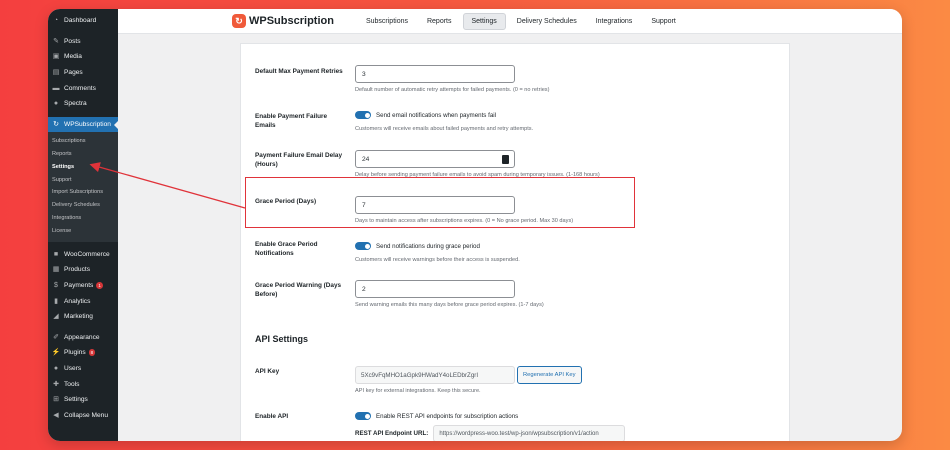  What do you see at coordinates (83, 180) in the screenshot?
I see `submenu-support: Support` at bounding box center [83, 180].